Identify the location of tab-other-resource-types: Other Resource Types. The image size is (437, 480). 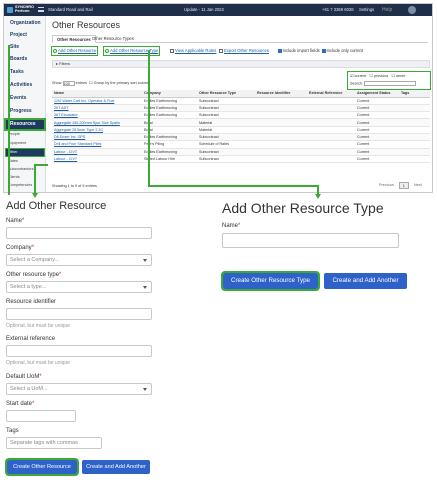
(113, 39).